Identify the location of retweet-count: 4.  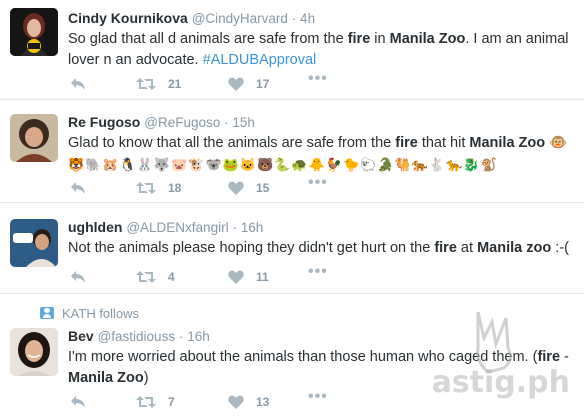
(171, 277).